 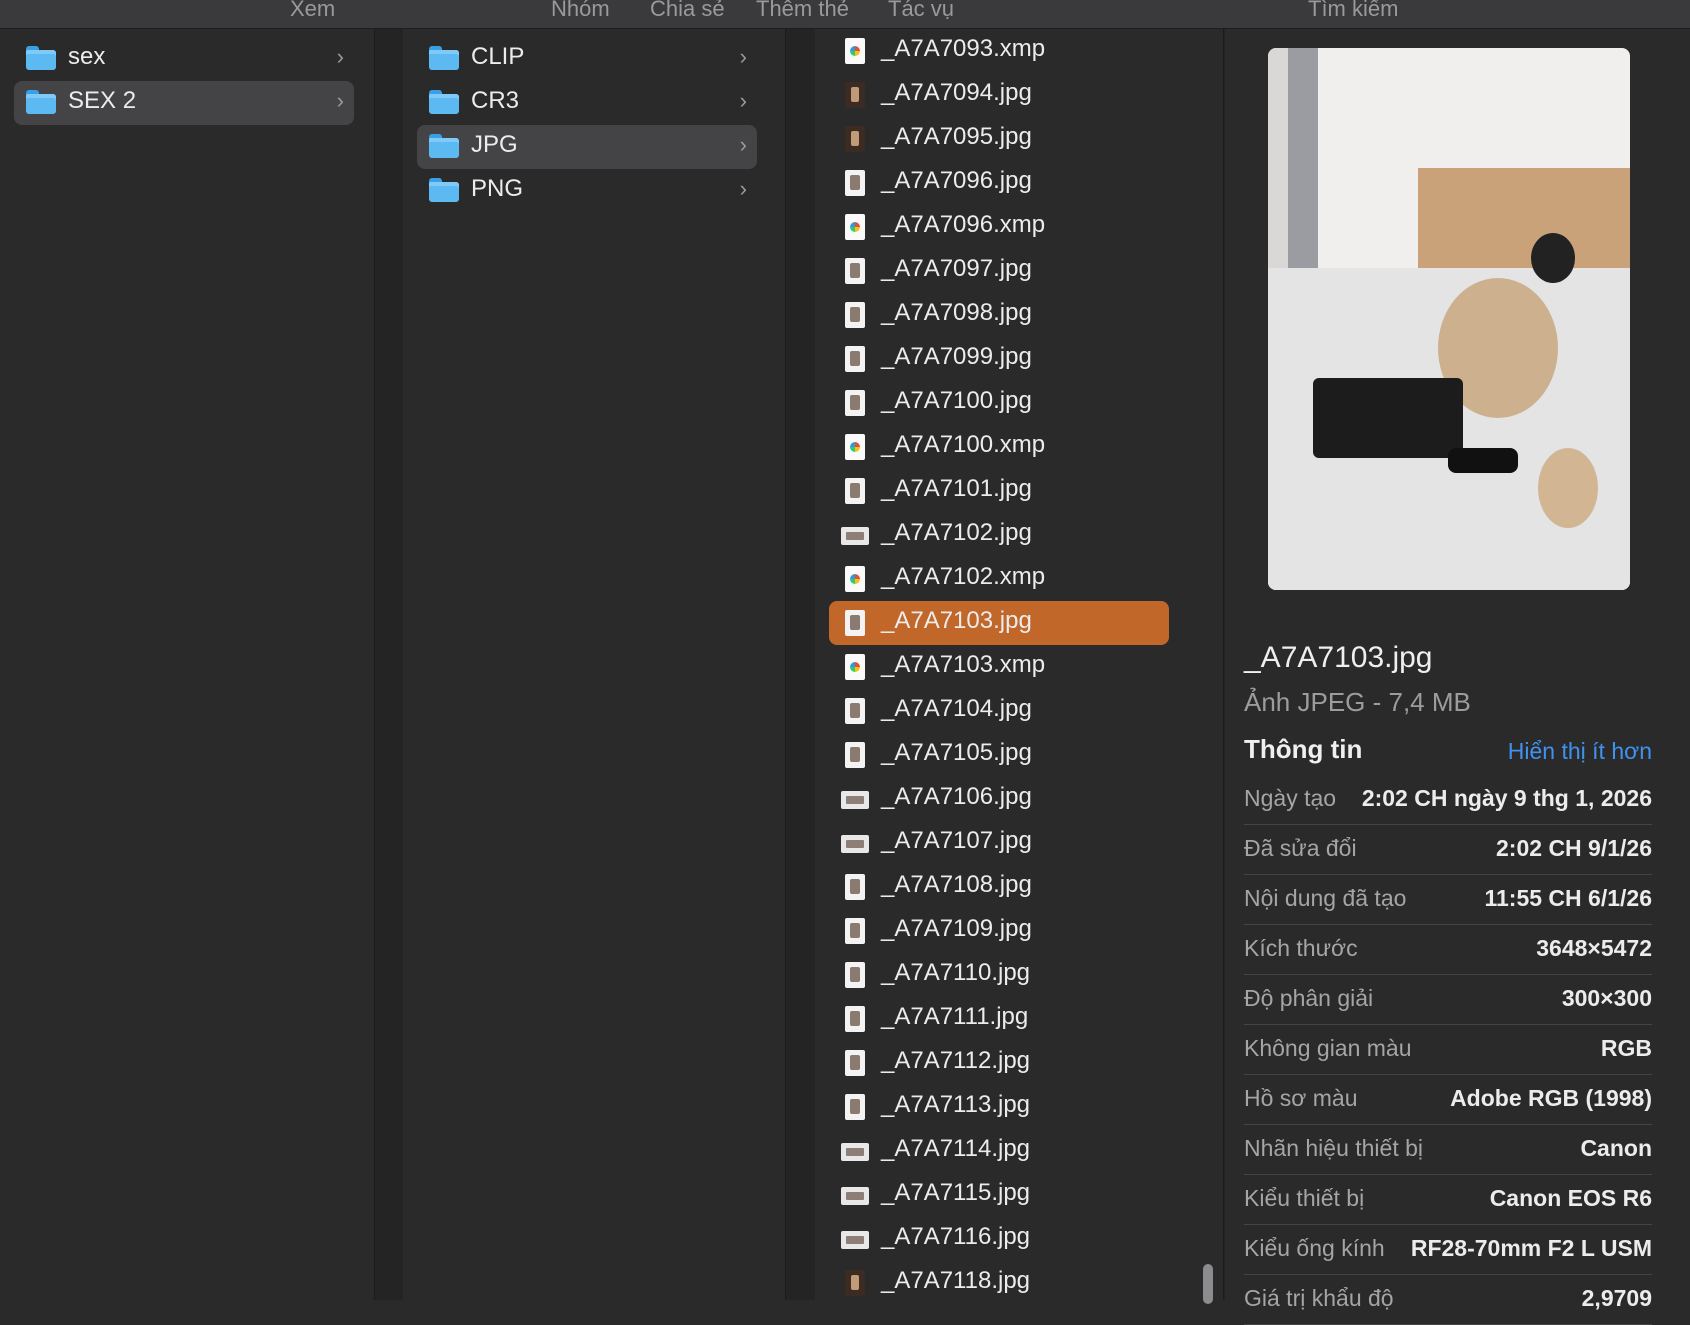 What do you see at coordinates (1448, 1049) in the screenshot?
I see `info-row: Không gian màu RGB` at bounding box center [1448, 1049].